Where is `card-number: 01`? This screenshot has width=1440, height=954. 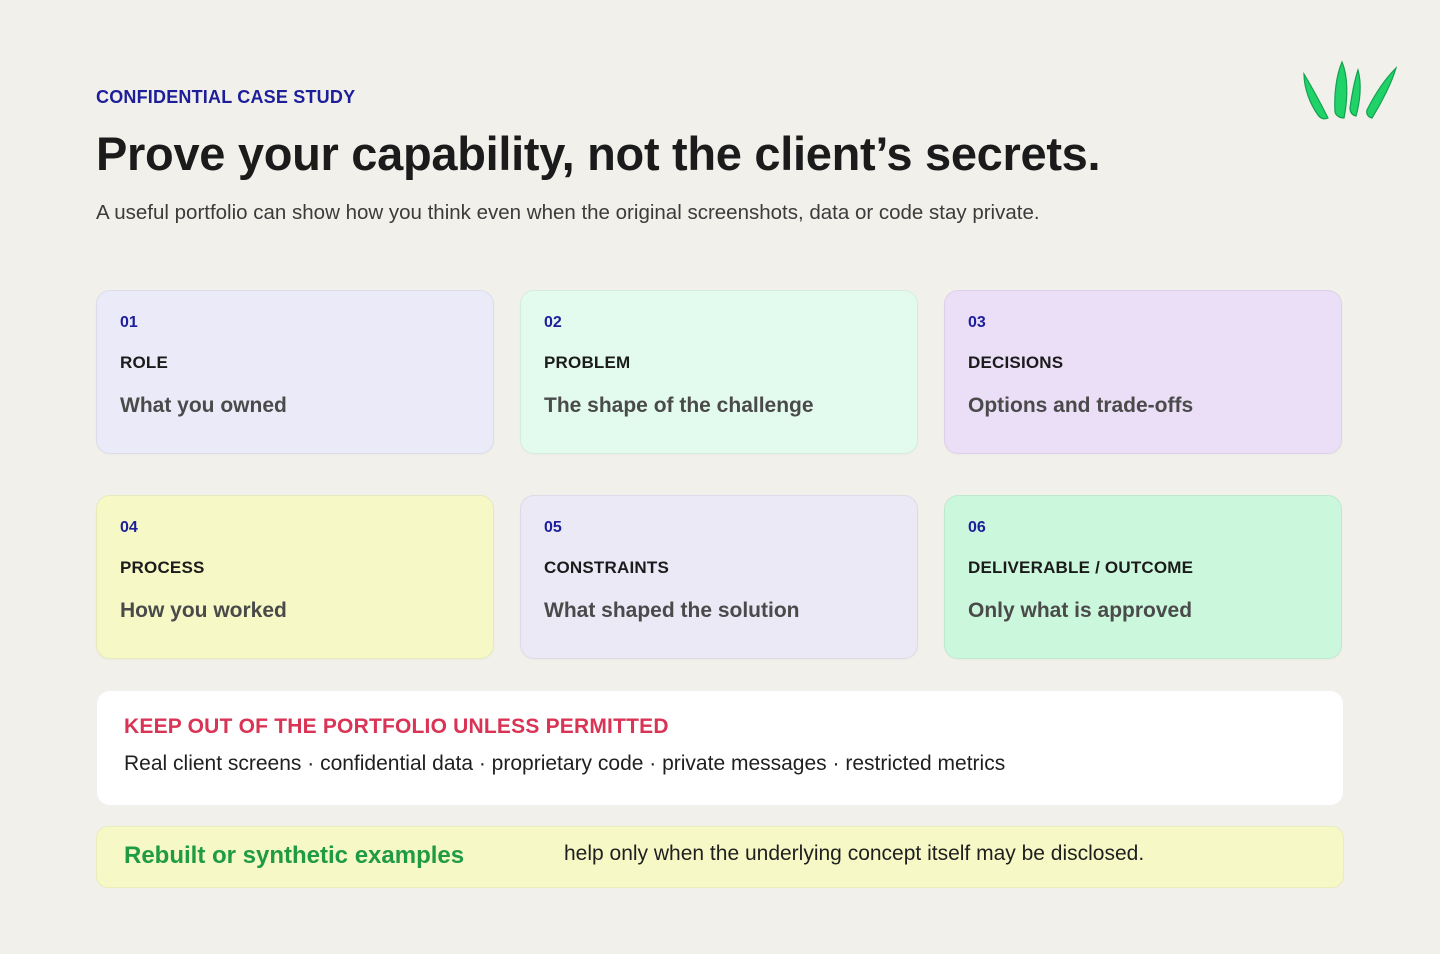
card-number: 01 is located at coordinates (129, 322).